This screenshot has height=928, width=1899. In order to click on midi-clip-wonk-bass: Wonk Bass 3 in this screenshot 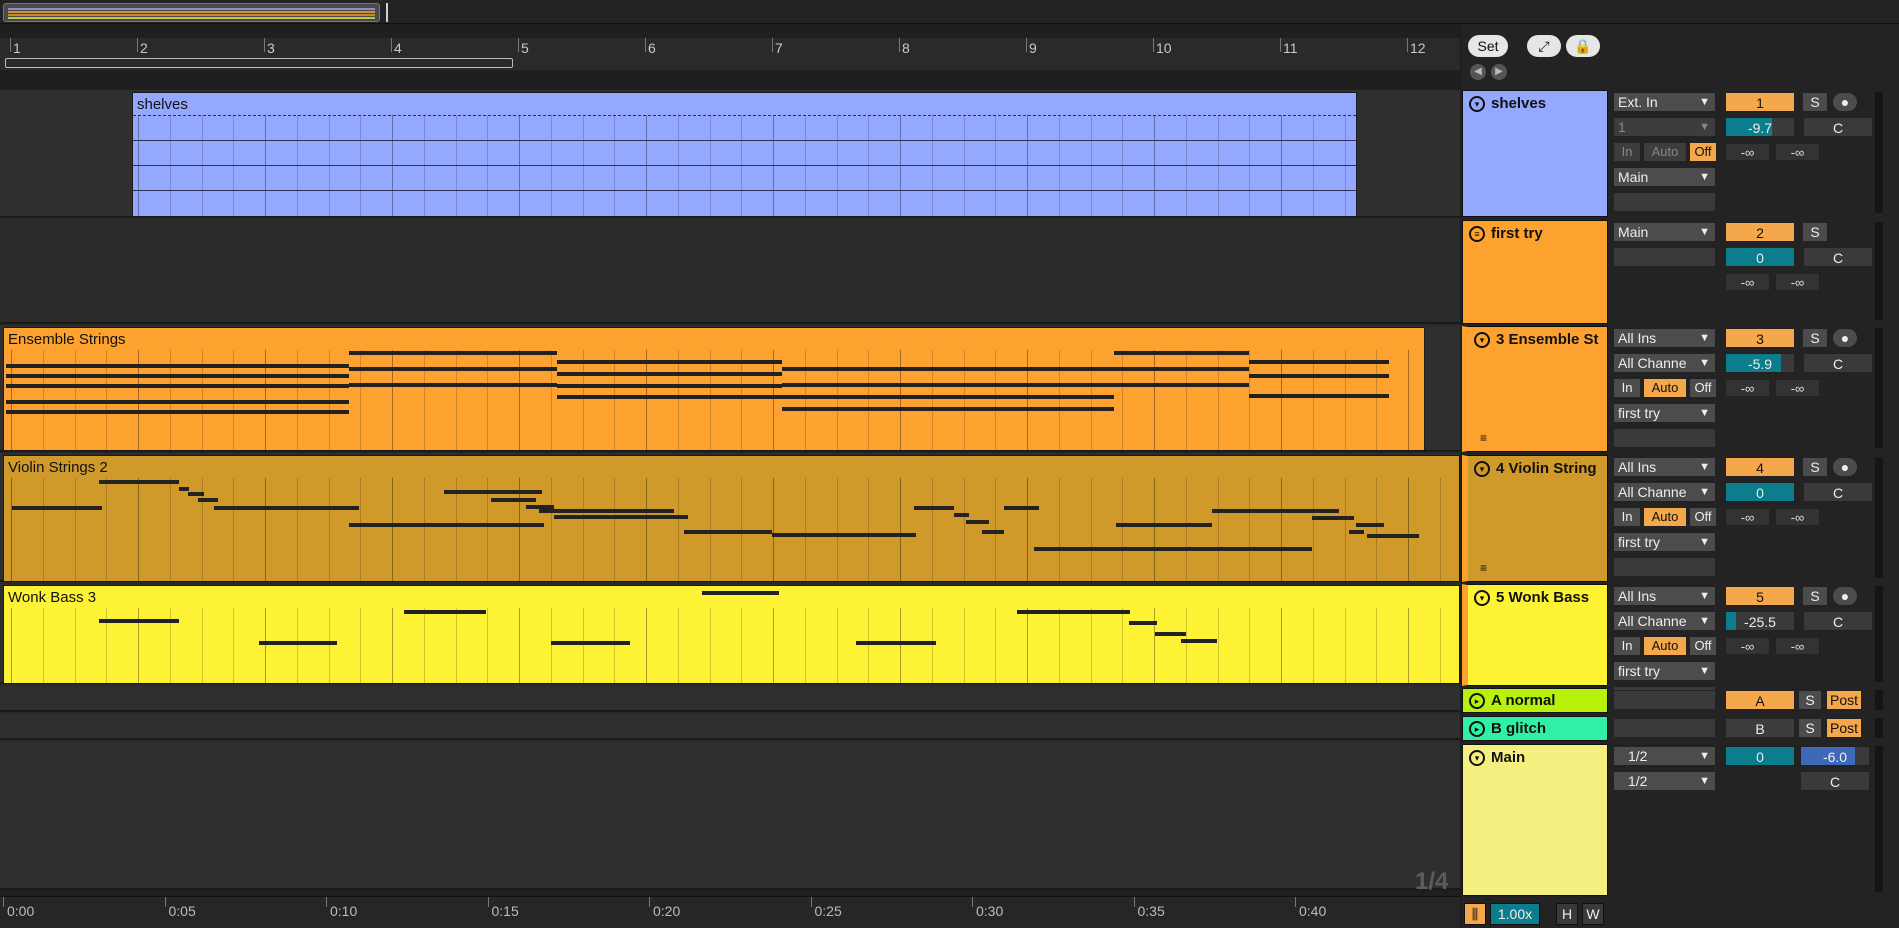, I will do `click(731, 634)`.